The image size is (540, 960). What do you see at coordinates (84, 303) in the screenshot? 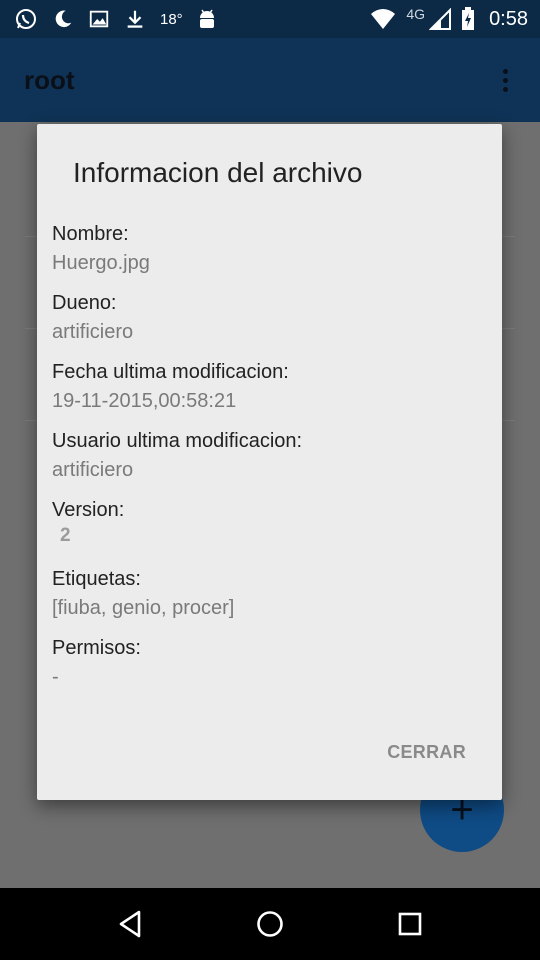
I see `field-label: Dueno:` at bounding box center [84, 303].